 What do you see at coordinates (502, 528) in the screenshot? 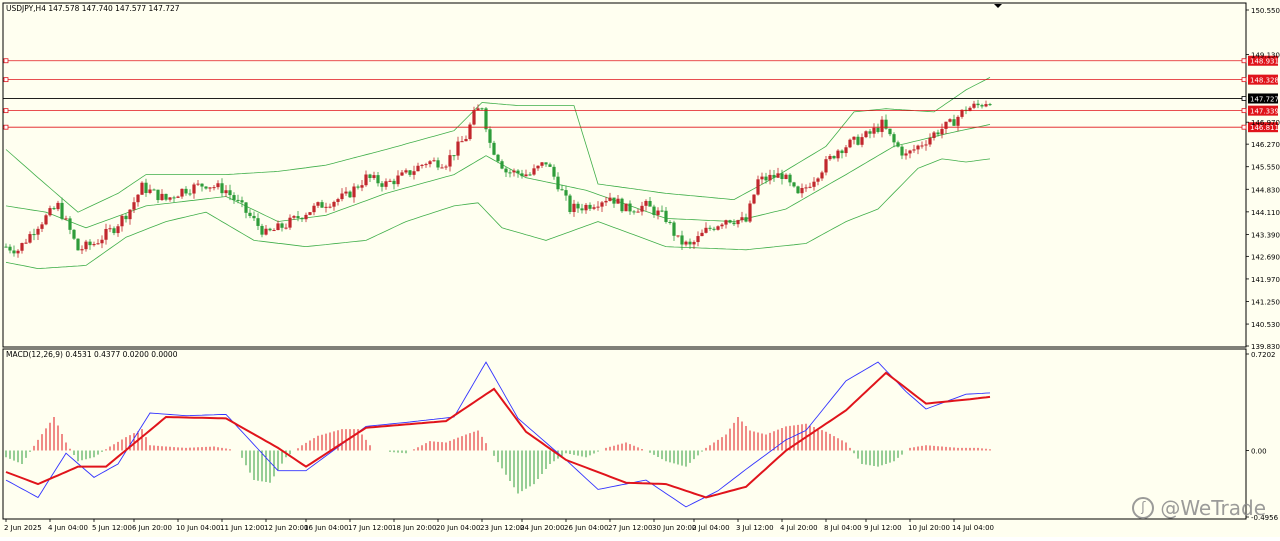
I see `time-tick-label: 23 Jun 12:00` at bounding box center [502, 528].